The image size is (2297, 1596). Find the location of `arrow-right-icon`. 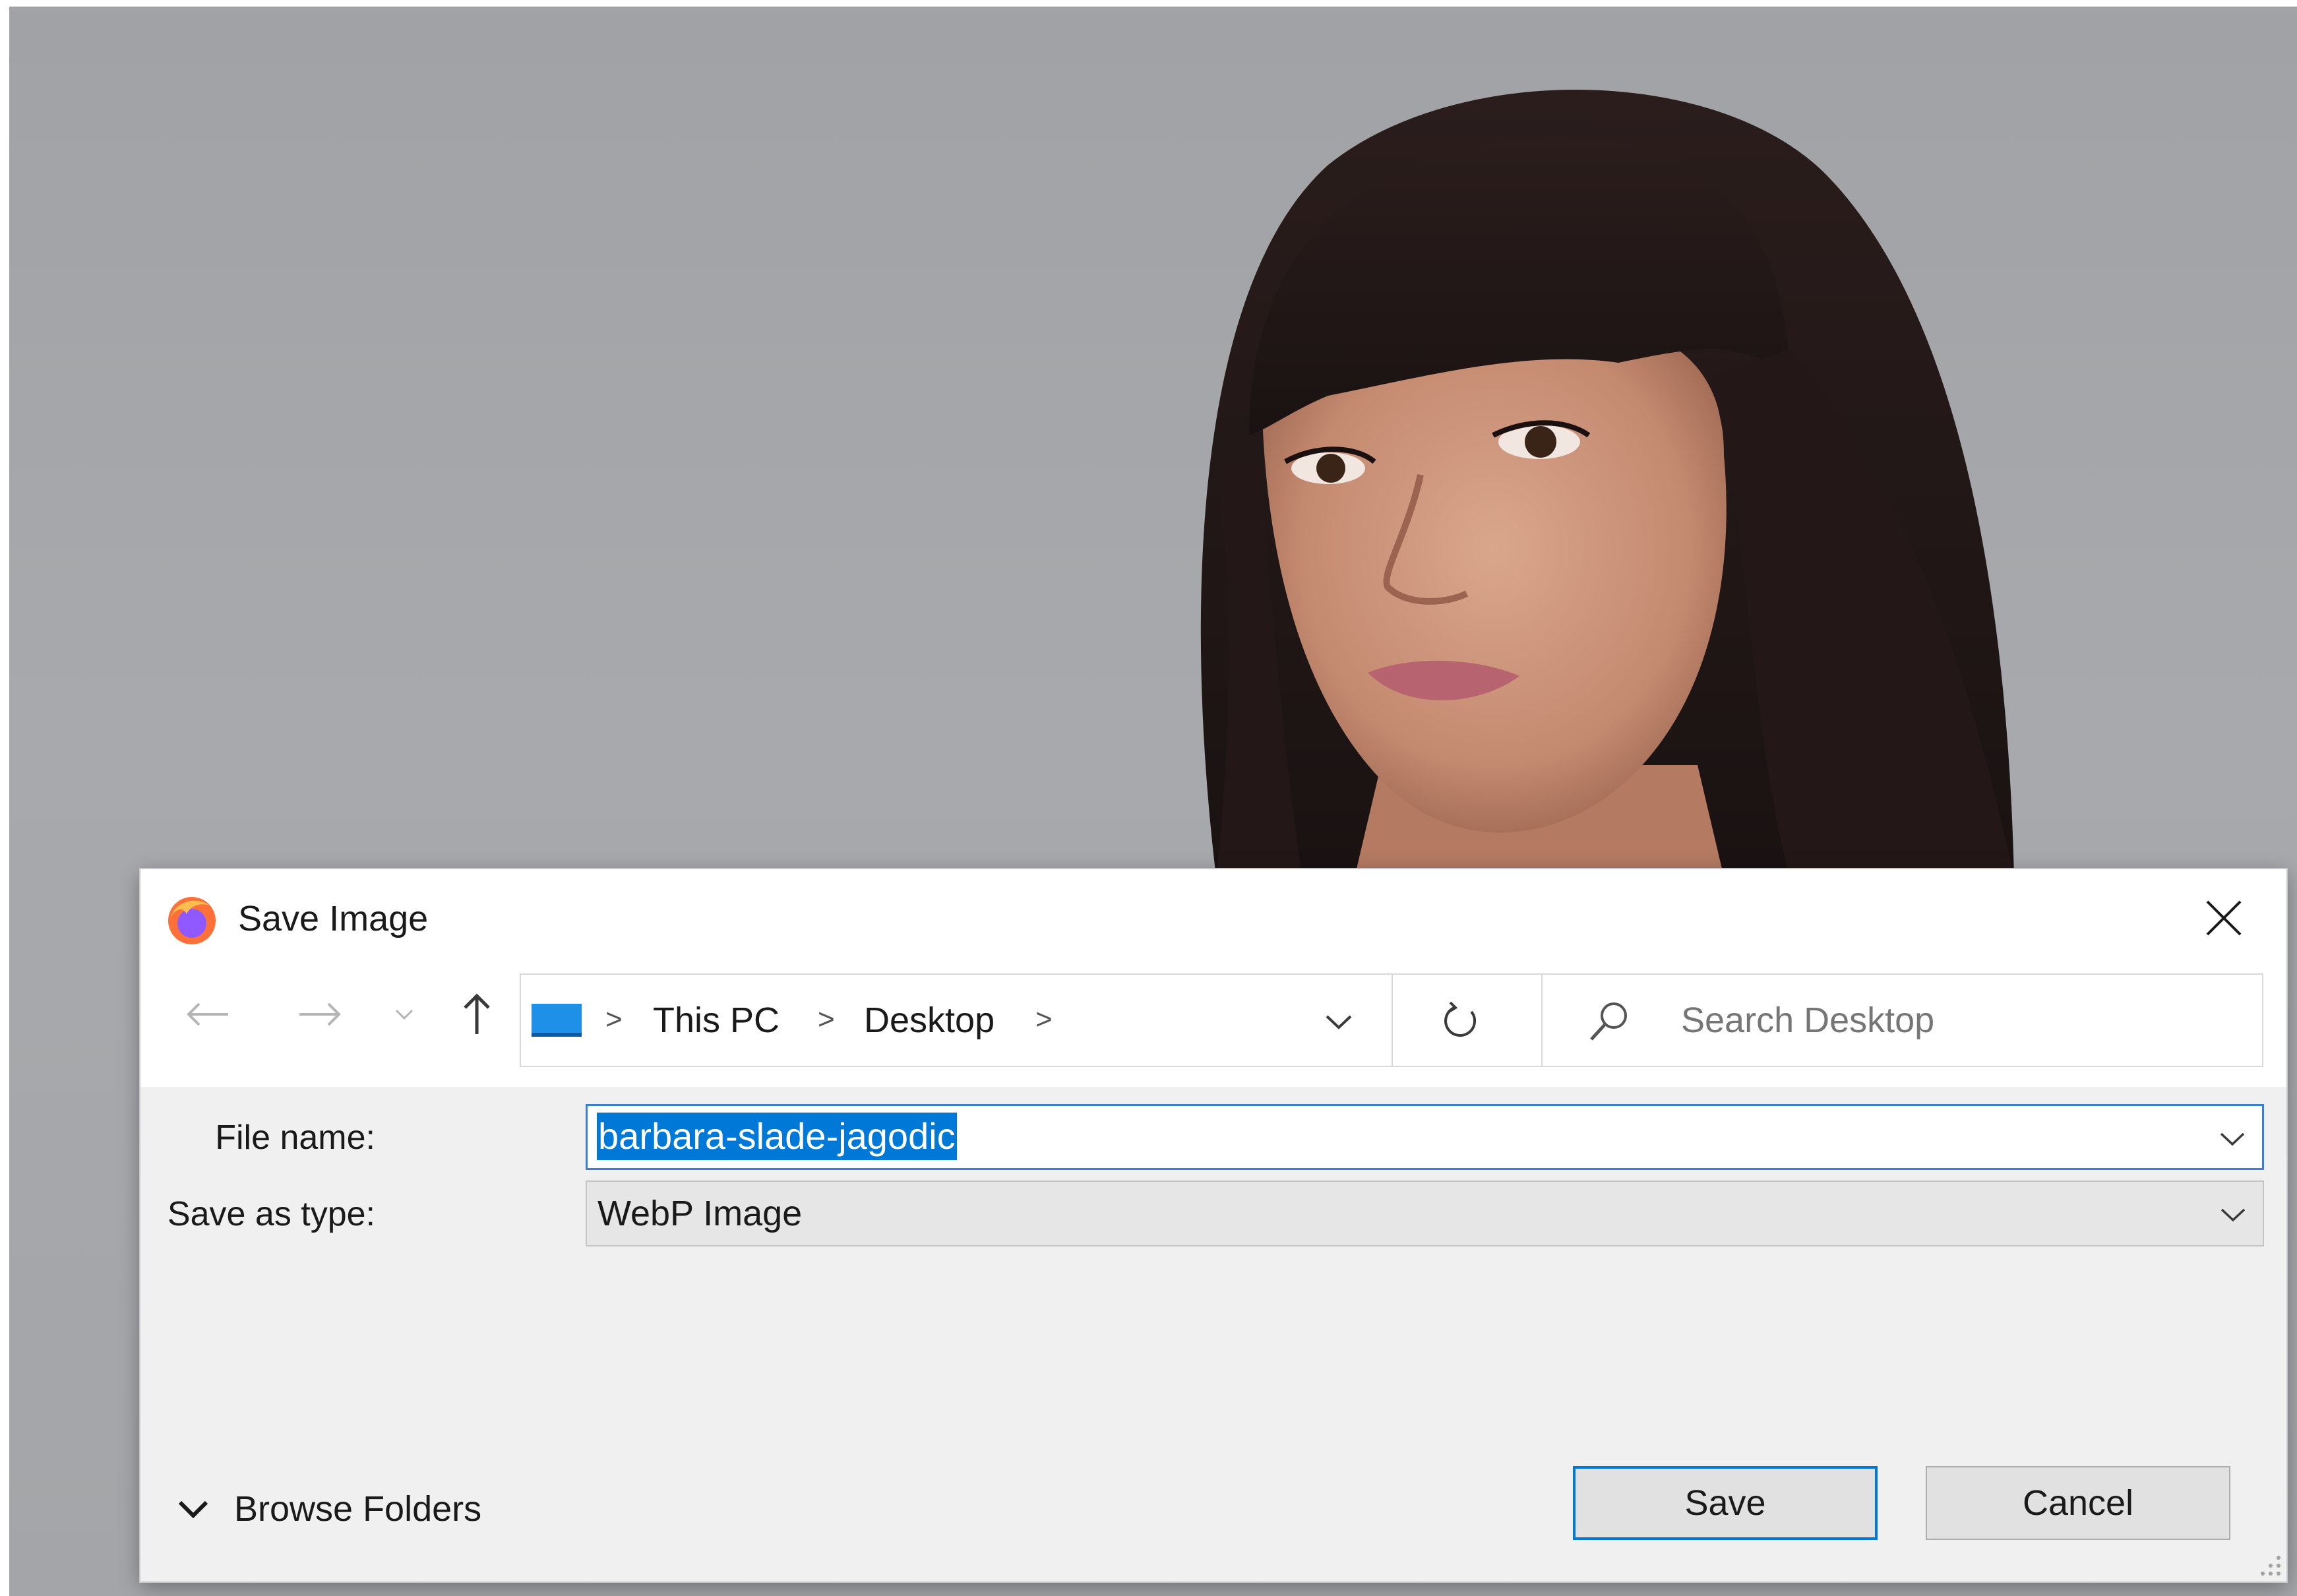

arrow-right-icon is located at coordinates (320, 1014).